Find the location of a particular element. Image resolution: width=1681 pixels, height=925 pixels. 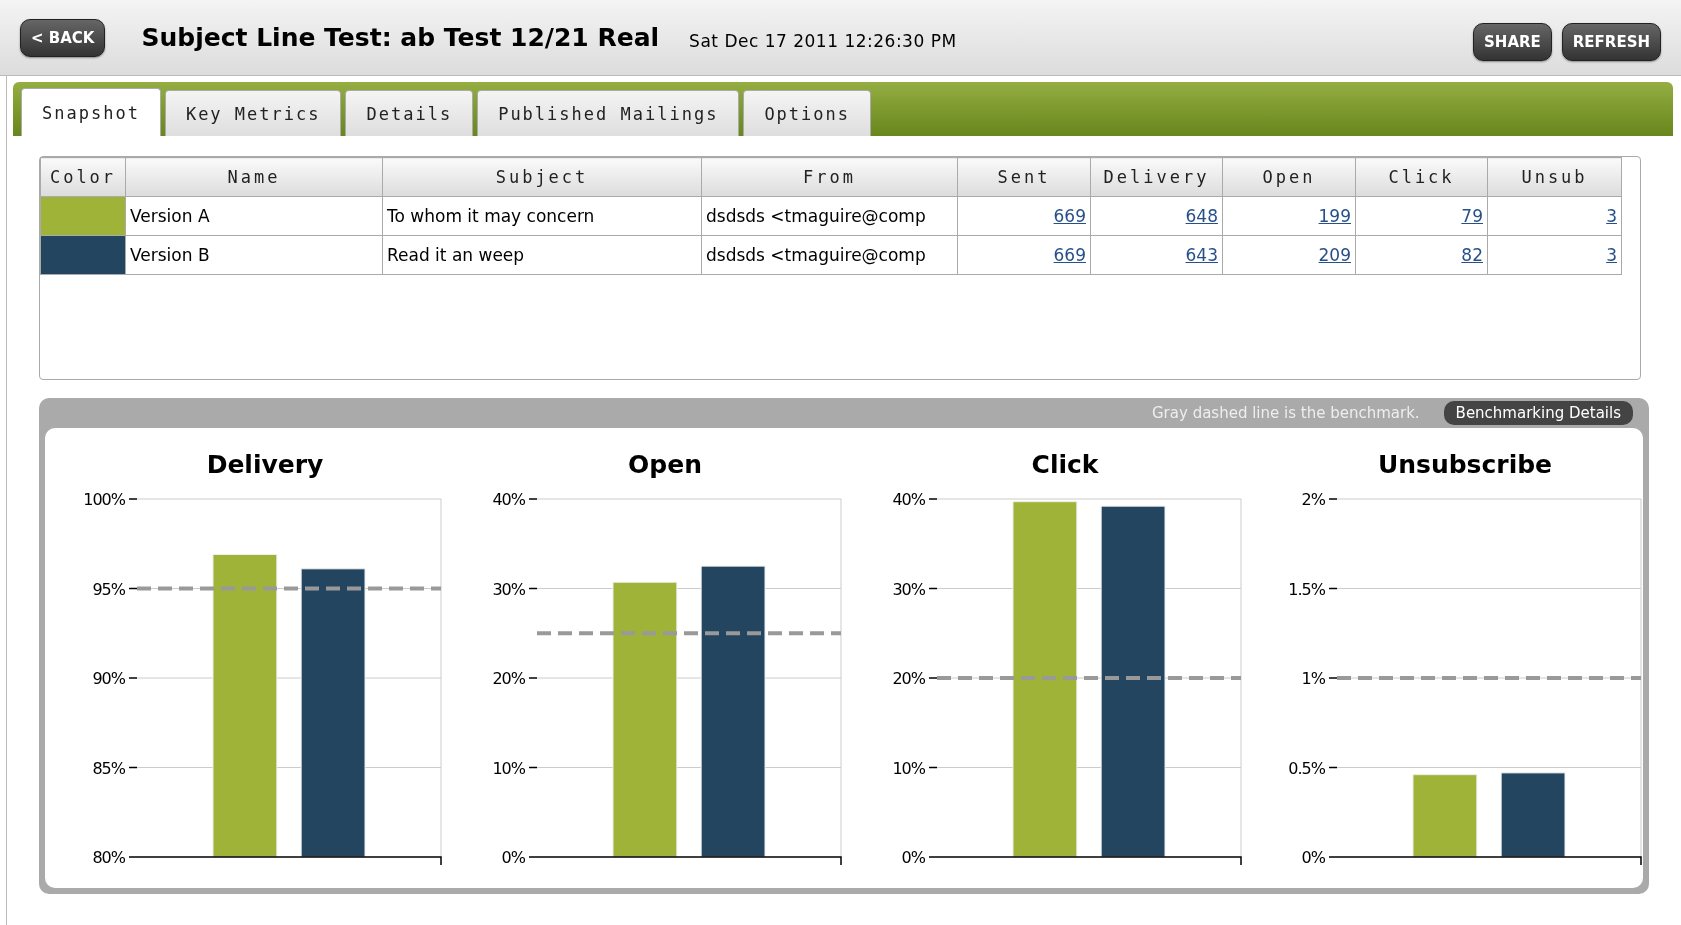

count-link: 82 is located at coordinates (1472, 255).